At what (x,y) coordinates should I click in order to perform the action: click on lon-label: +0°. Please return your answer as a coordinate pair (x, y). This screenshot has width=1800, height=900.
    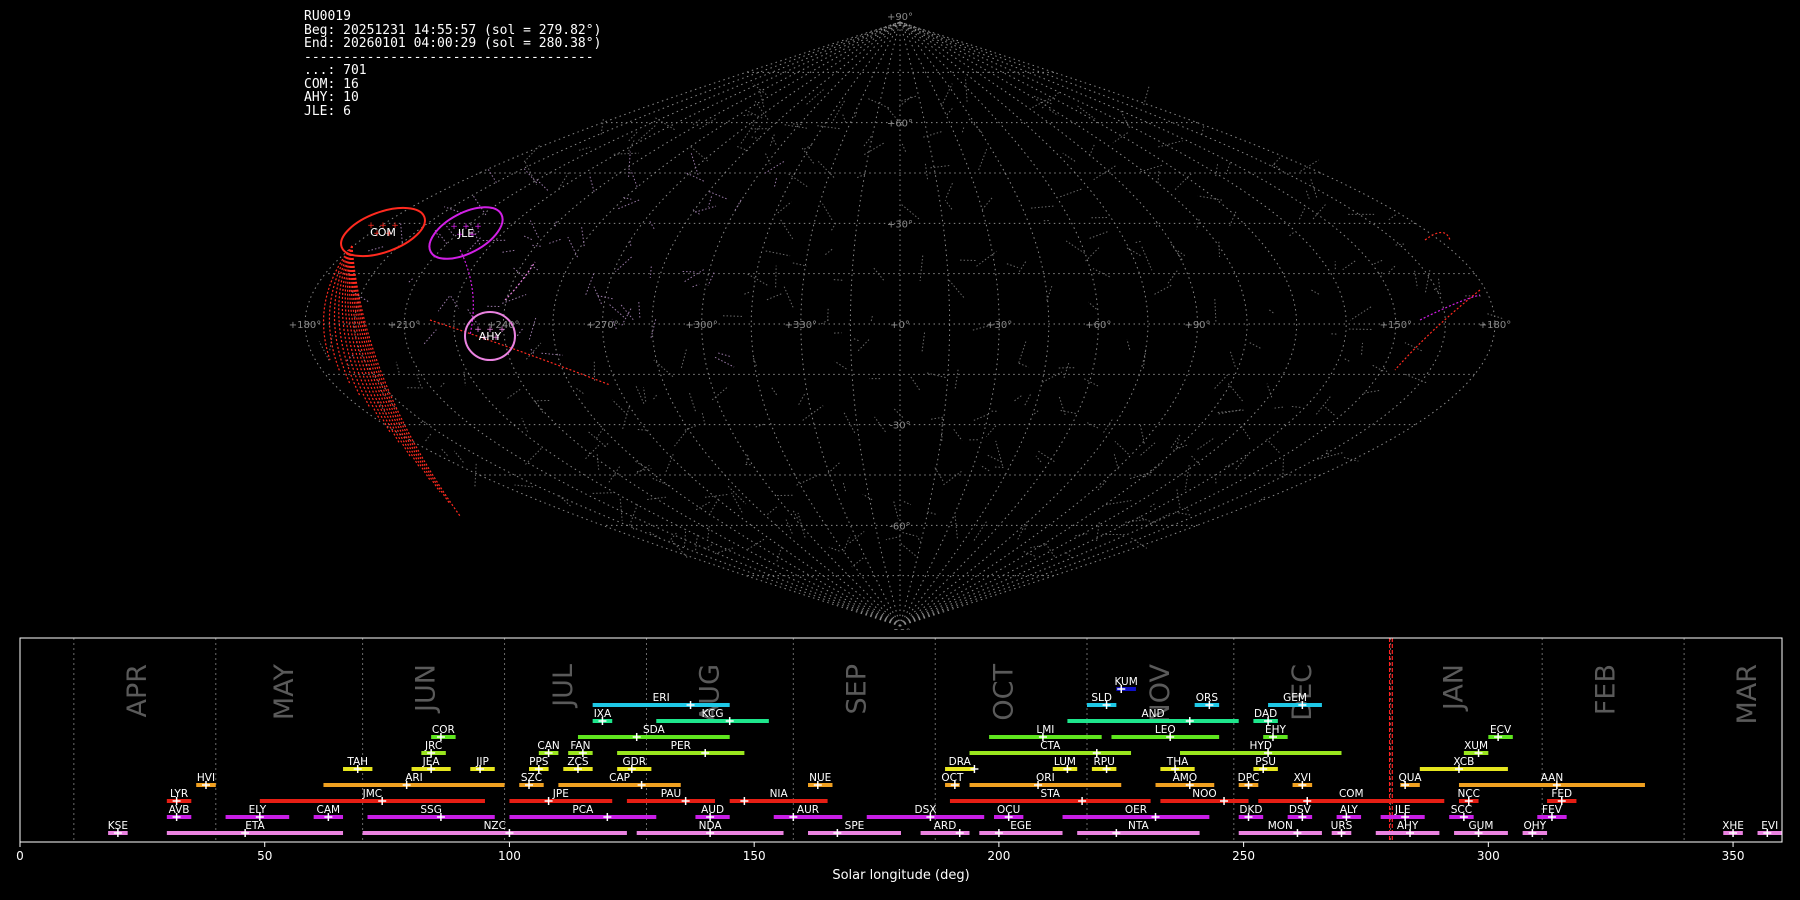
    Looking at the image, I should click on (900, 325).